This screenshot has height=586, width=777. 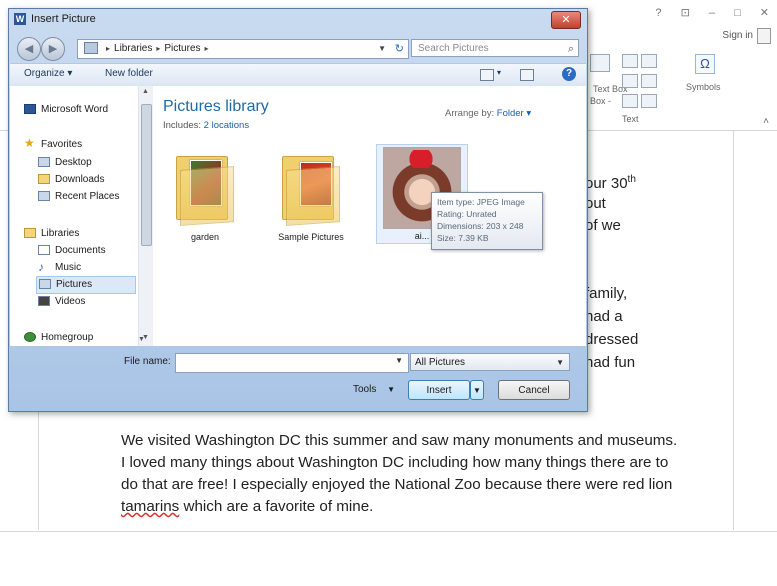 I want to click on scroll-up-icon: ▲, so click(x=145, y=91).